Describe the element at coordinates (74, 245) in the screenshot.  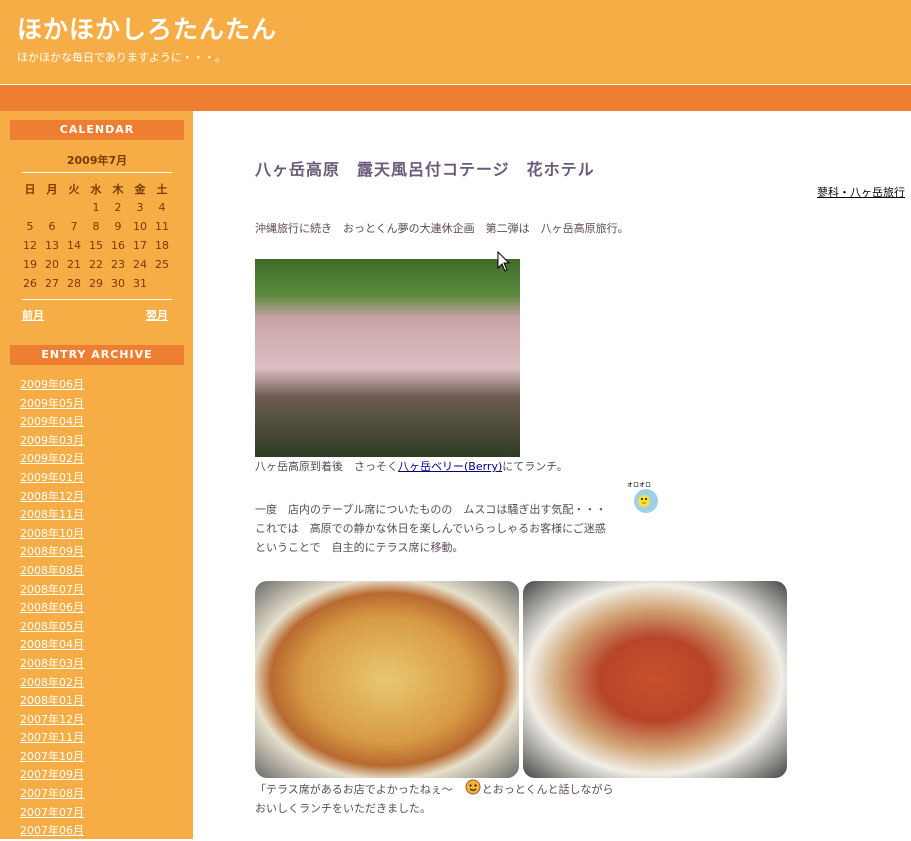
I see `calendar-day: 14` at that location.